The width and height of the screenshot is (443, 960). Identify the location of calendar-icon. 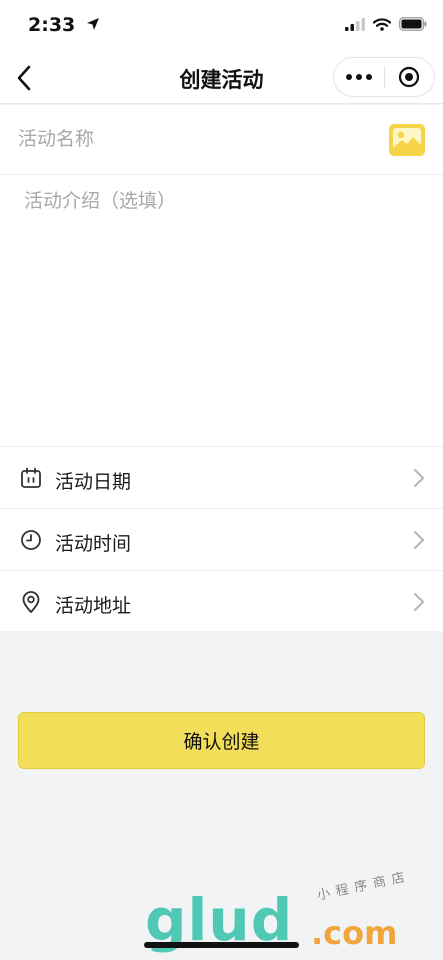
(31, 477).